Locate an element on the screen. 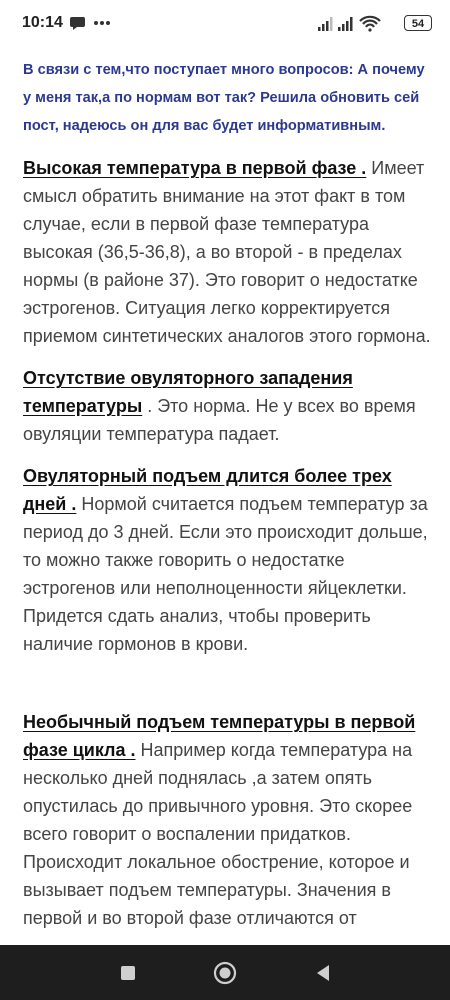 This screenshot has width=450, height=1000. more-dots-icon is located at coordinates (96, 23).